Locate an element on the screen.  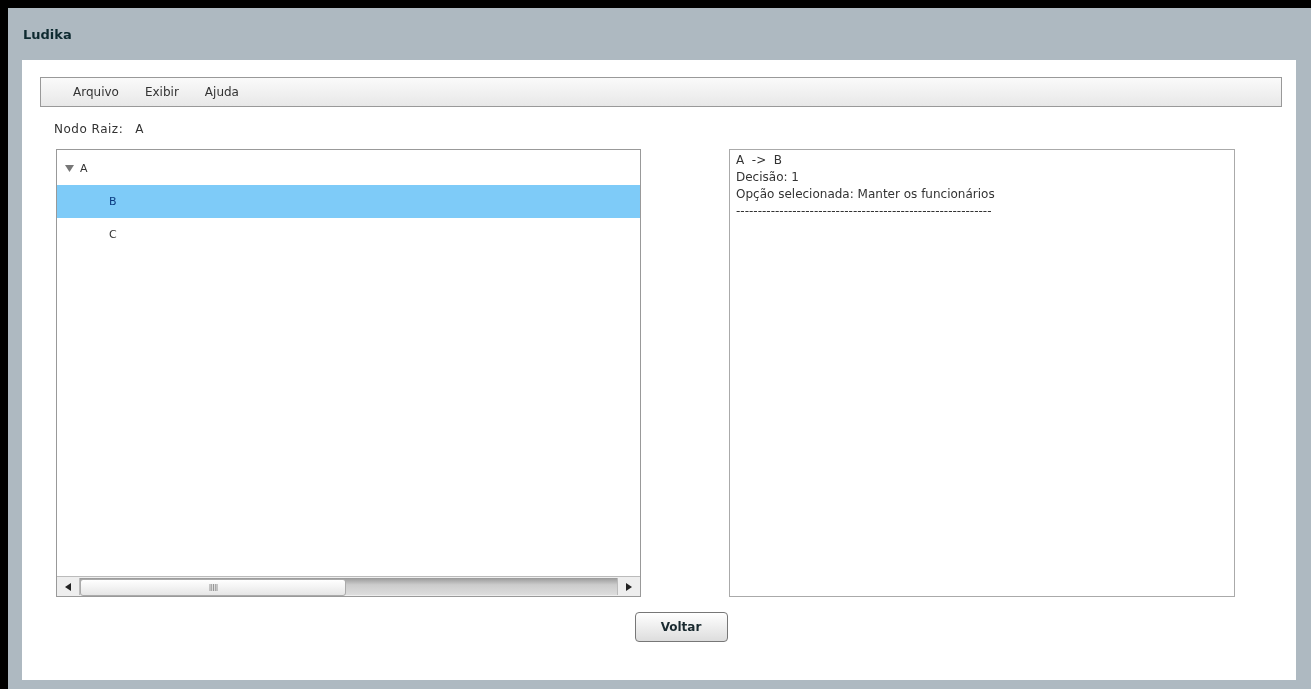
menu-item: Arquivo is located at coordinates (96, 92).